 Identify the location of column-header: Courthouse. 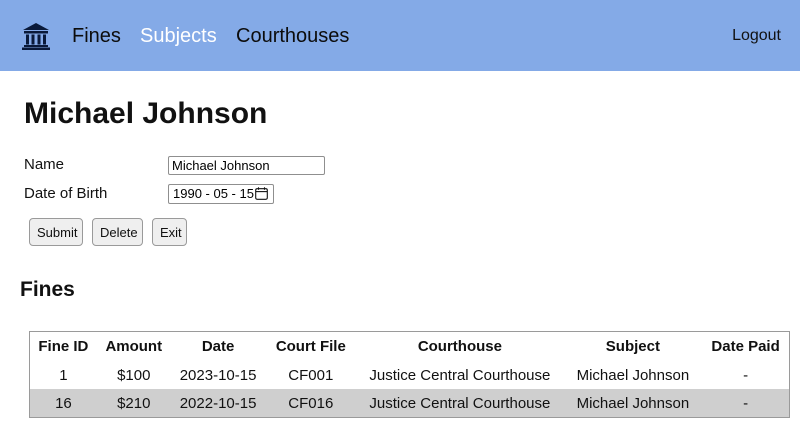
(459, 346).